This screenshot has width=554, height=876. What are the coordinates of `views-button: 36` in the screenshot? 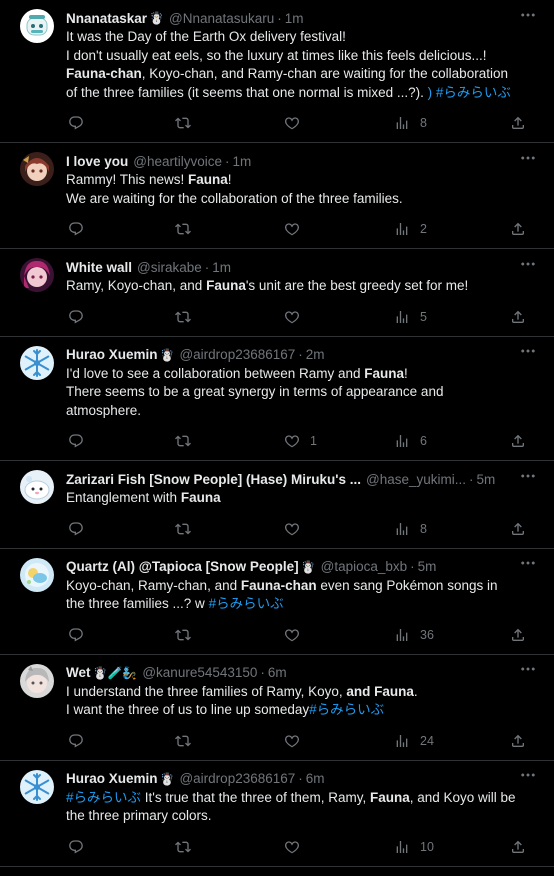 It's located at (414, 635).